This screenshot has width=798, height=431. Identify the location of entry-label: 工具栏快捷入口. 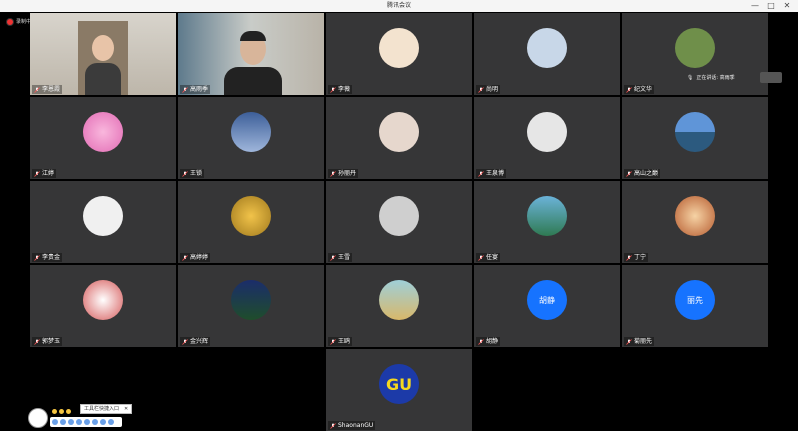
(102, 409).